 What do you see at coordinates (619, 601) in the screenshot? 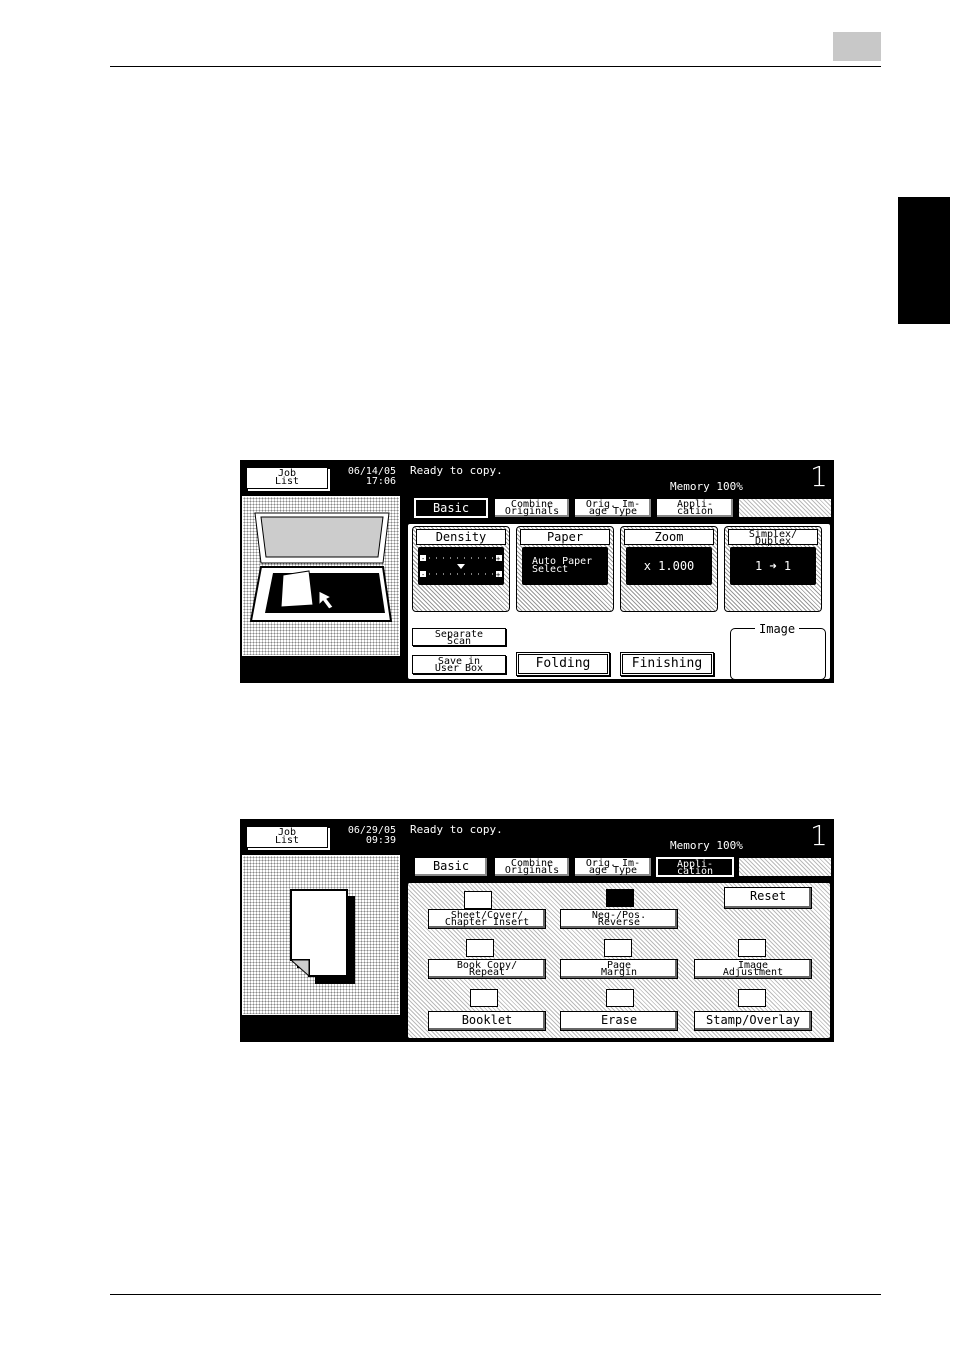
I see `basic-content: Density - + - + Paper Auto Paper Select` at bounding box center [619, 601].